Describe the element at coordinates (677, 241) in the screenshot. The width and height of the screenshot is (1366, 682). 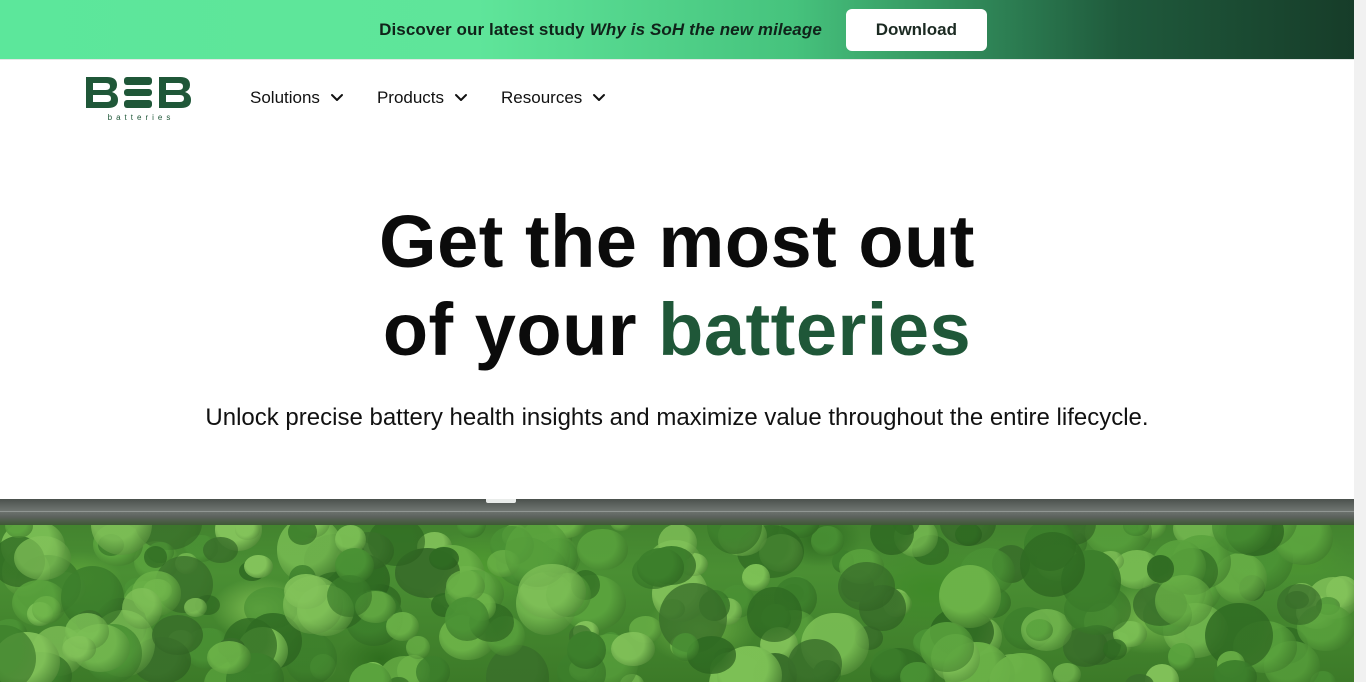
I see `hero-title-line1: Get the most out` at that location.